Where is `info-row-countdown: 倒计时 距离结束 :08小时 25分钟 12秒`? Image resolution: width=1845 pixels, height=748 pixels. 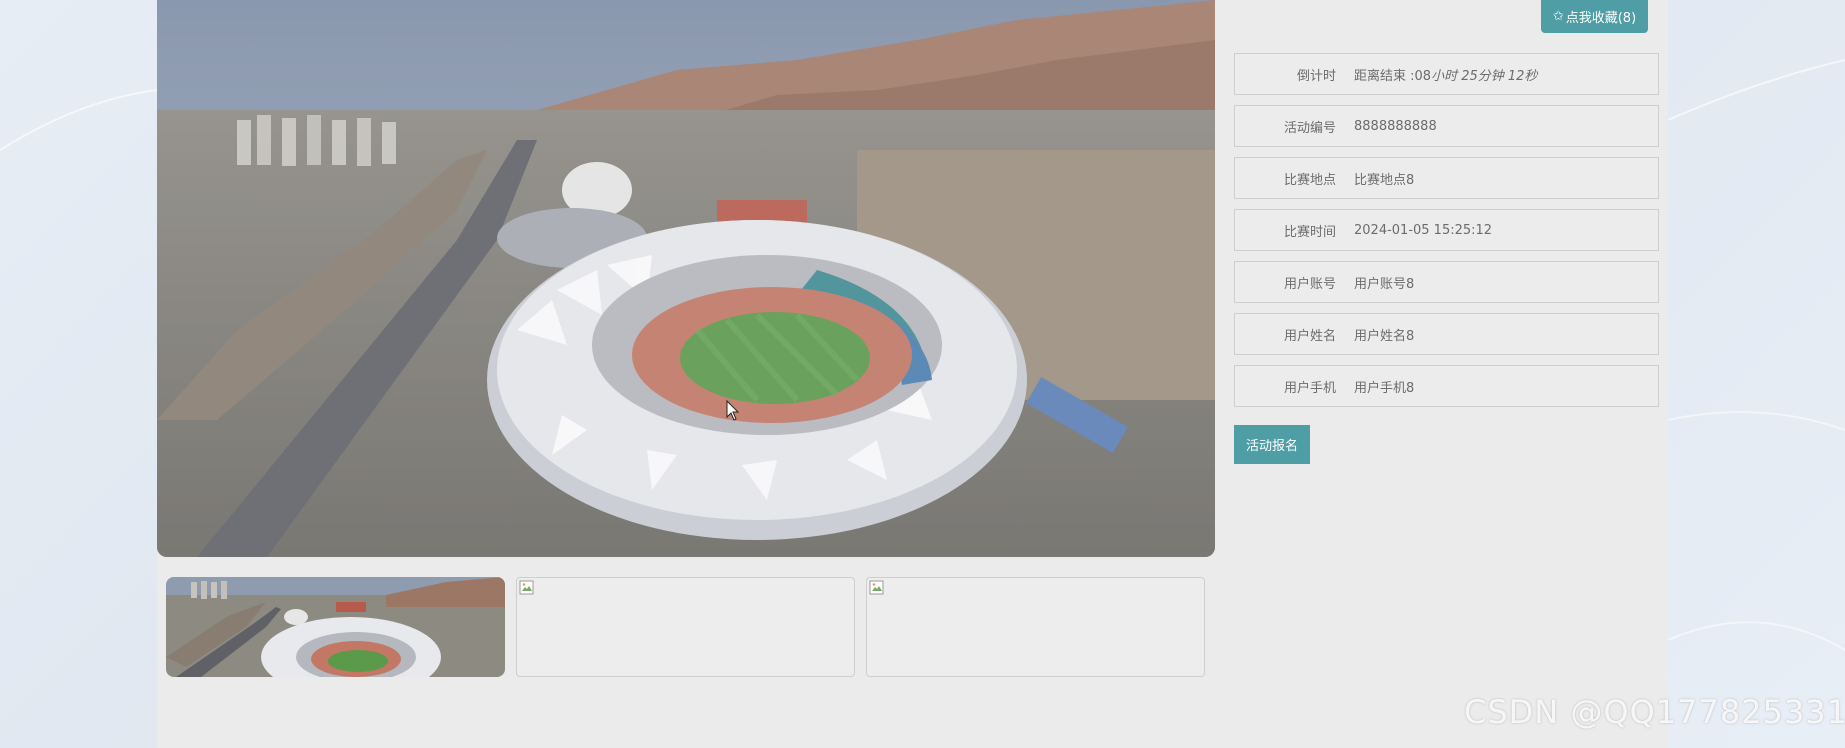
info-row-countdown: 倒计时 距离结束 :08小时 25分钟 12秒 is located at coordinates (1446, 74).